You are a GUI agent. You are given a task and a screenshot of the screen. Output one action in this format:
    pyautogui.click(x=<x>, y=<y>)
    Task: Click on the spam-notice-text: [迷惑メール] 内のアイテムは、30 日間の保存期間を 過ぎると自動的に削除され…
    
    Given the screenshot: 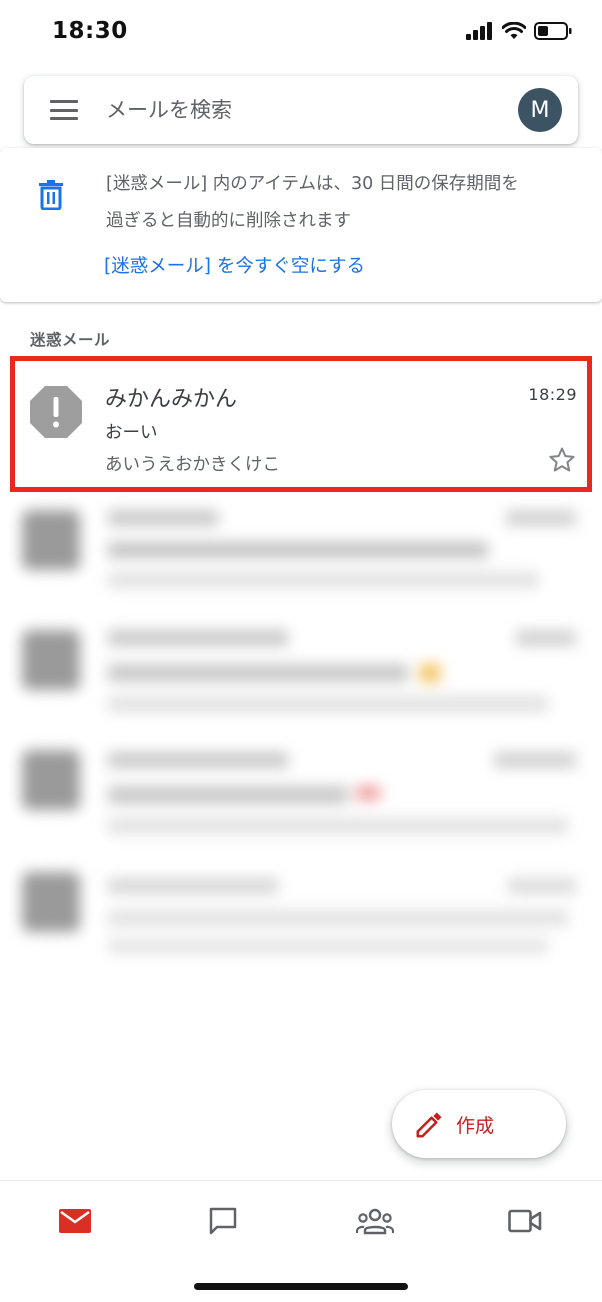 What is the action you would take?
    pyautogui.click(x=341, y=203)
    